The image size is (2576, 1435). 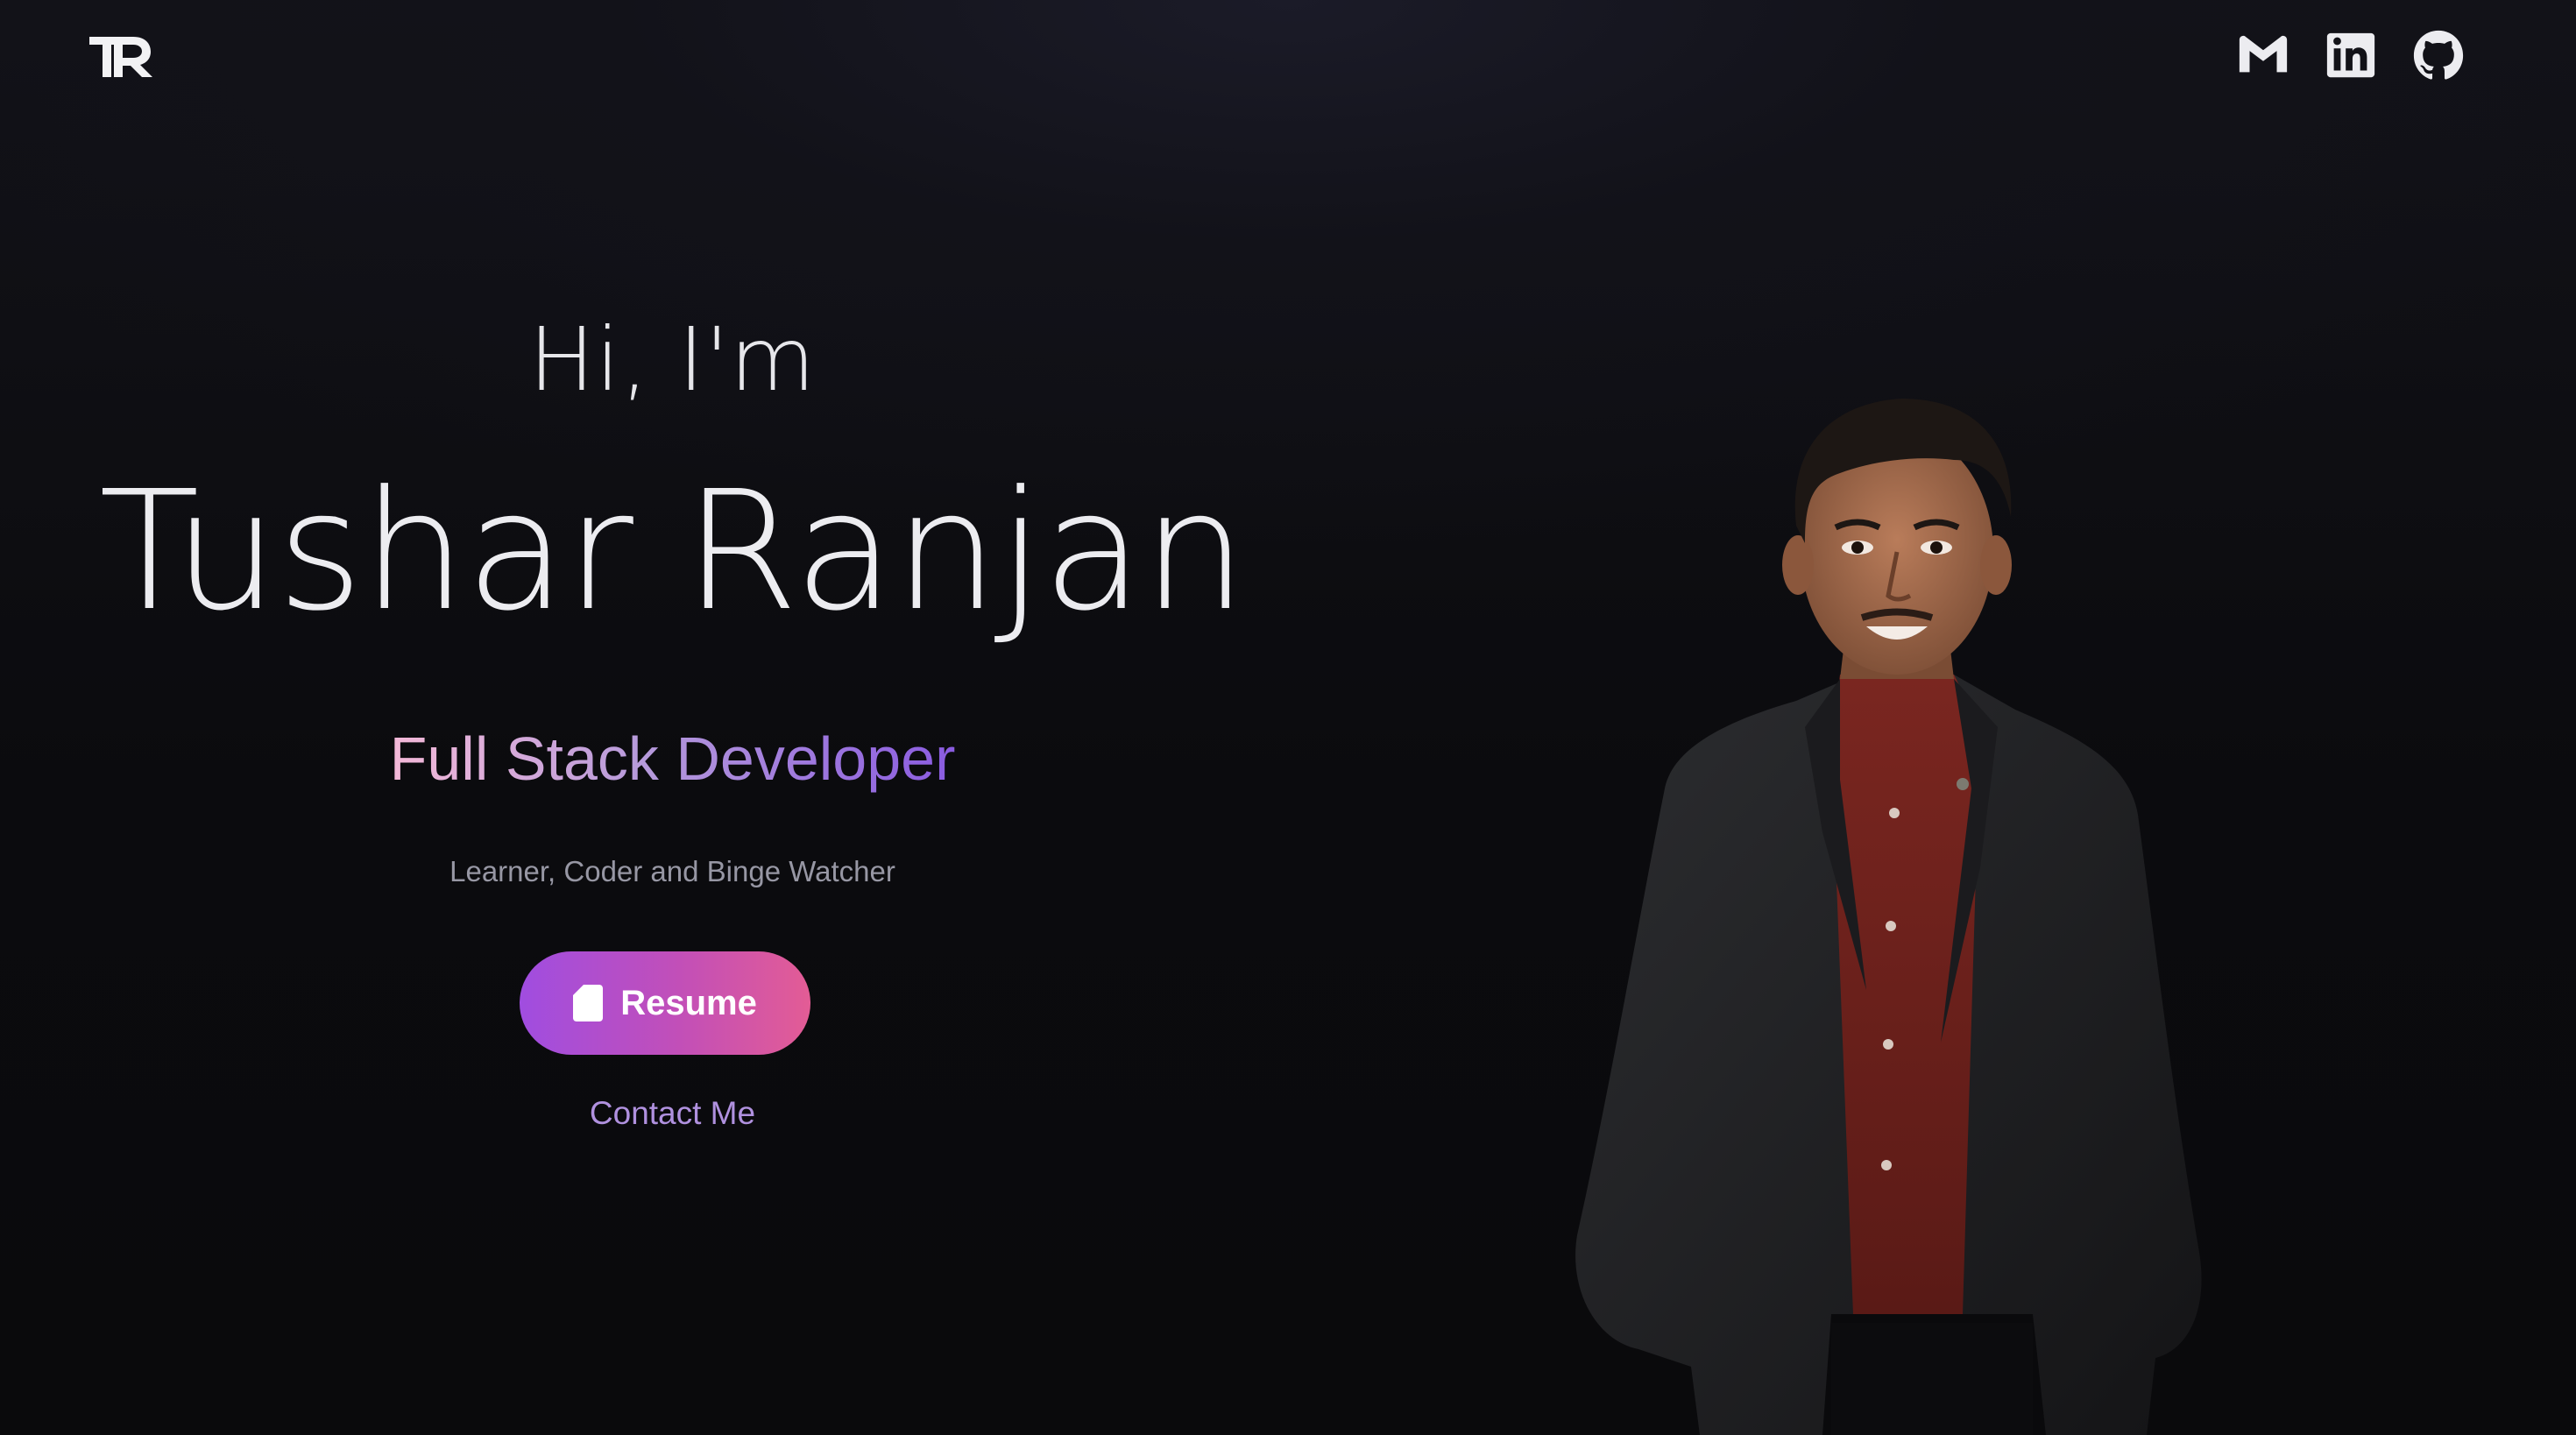 I want to click on role-title: Full Stack Developer, so click(x=672, y=759).